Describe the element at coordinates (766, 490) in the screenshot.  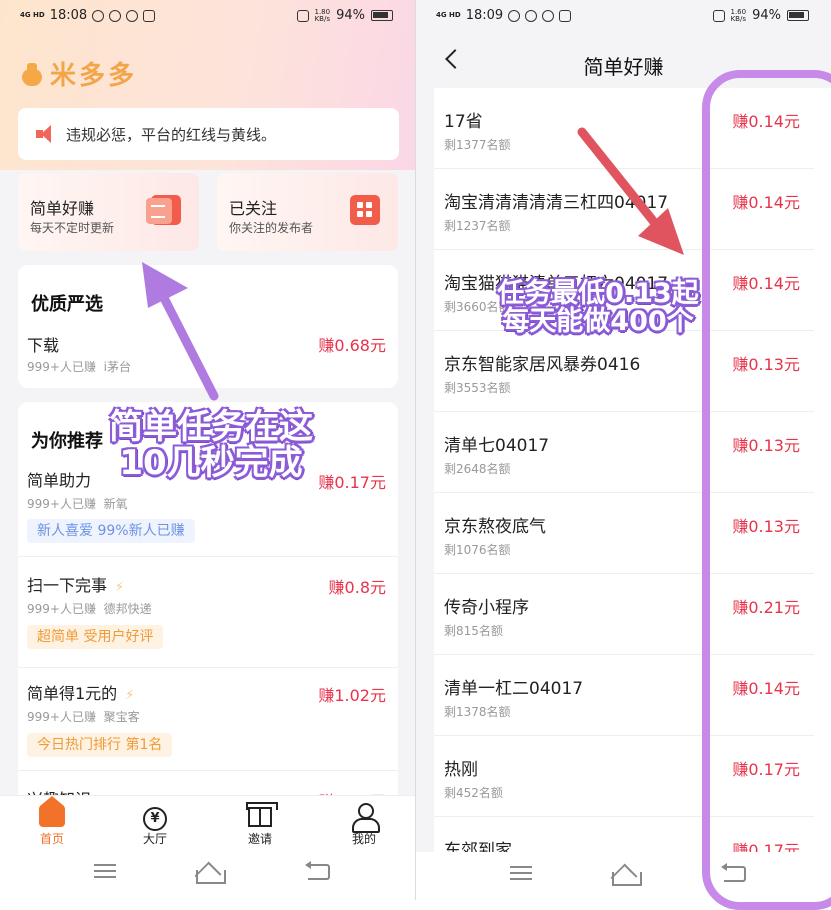
I see `annotation-highlight-box` at that location.